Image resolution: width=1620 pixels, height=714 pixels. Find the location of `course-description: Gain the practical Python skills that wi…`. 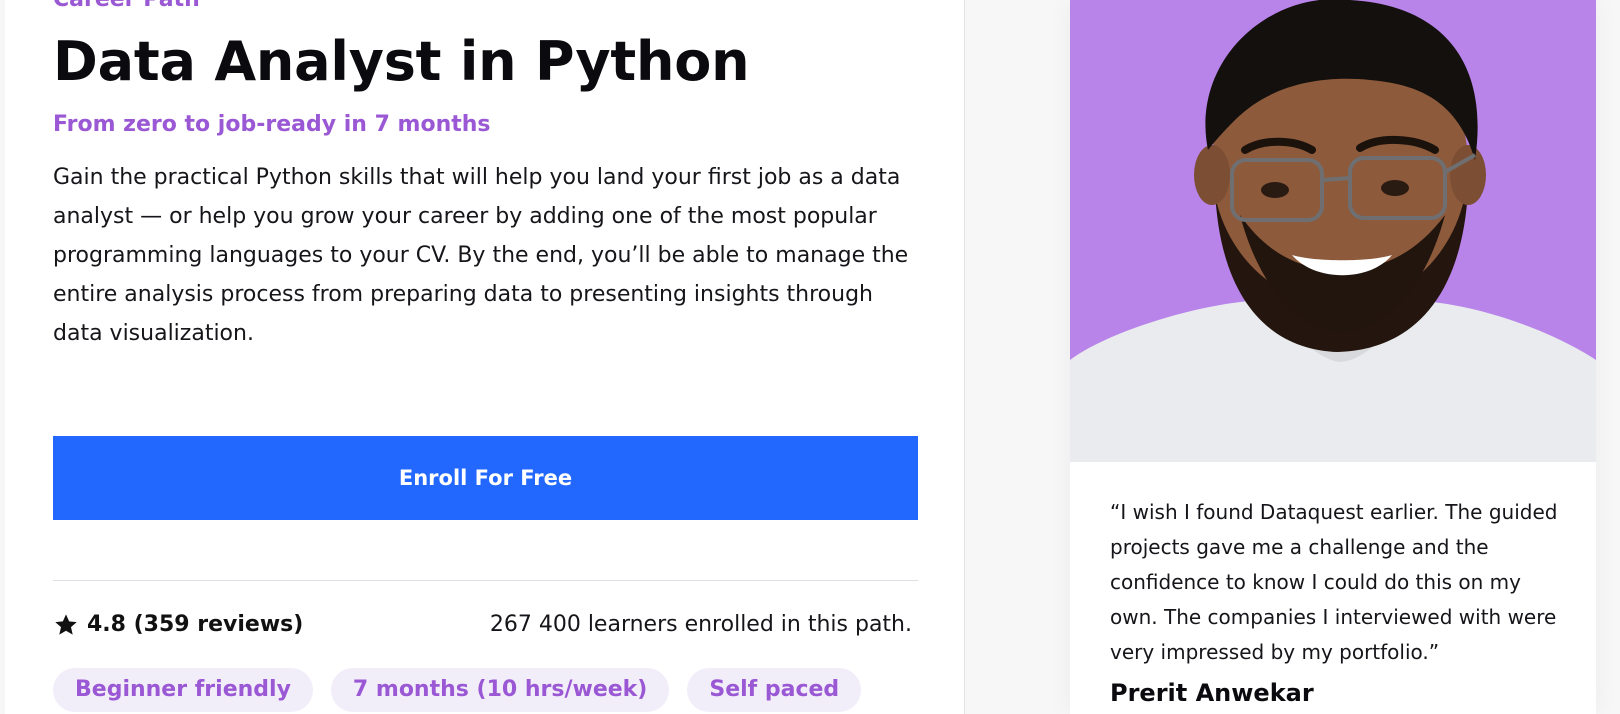

course-description: Gain the practical Python skills that wi… is located at coordinates (481, 255).